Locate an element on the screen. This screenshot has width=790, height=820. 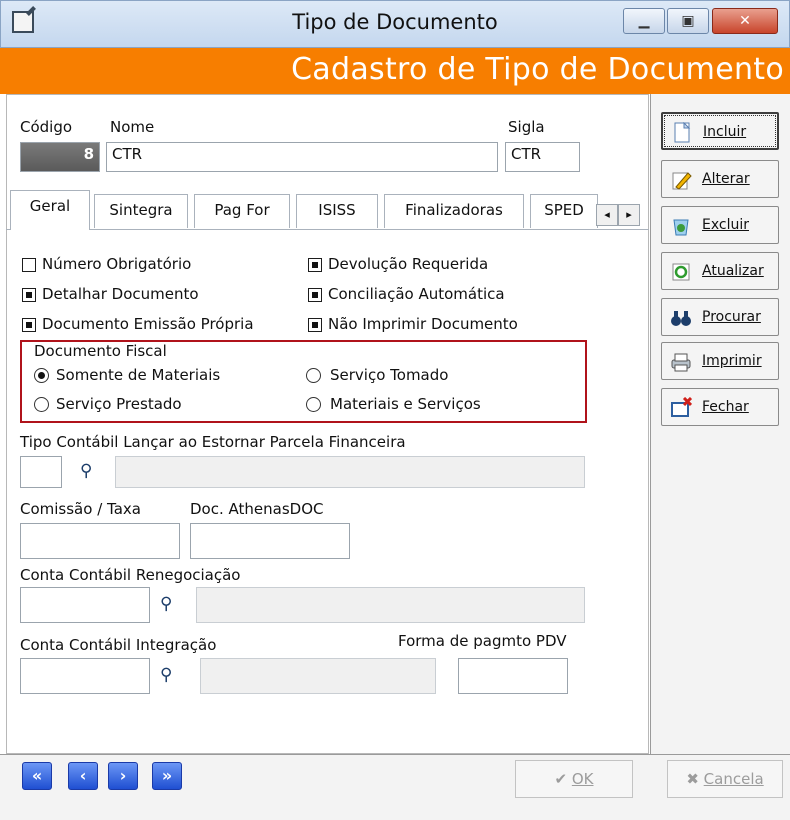
forma-pagto-field is located at coordinates (513, 676).